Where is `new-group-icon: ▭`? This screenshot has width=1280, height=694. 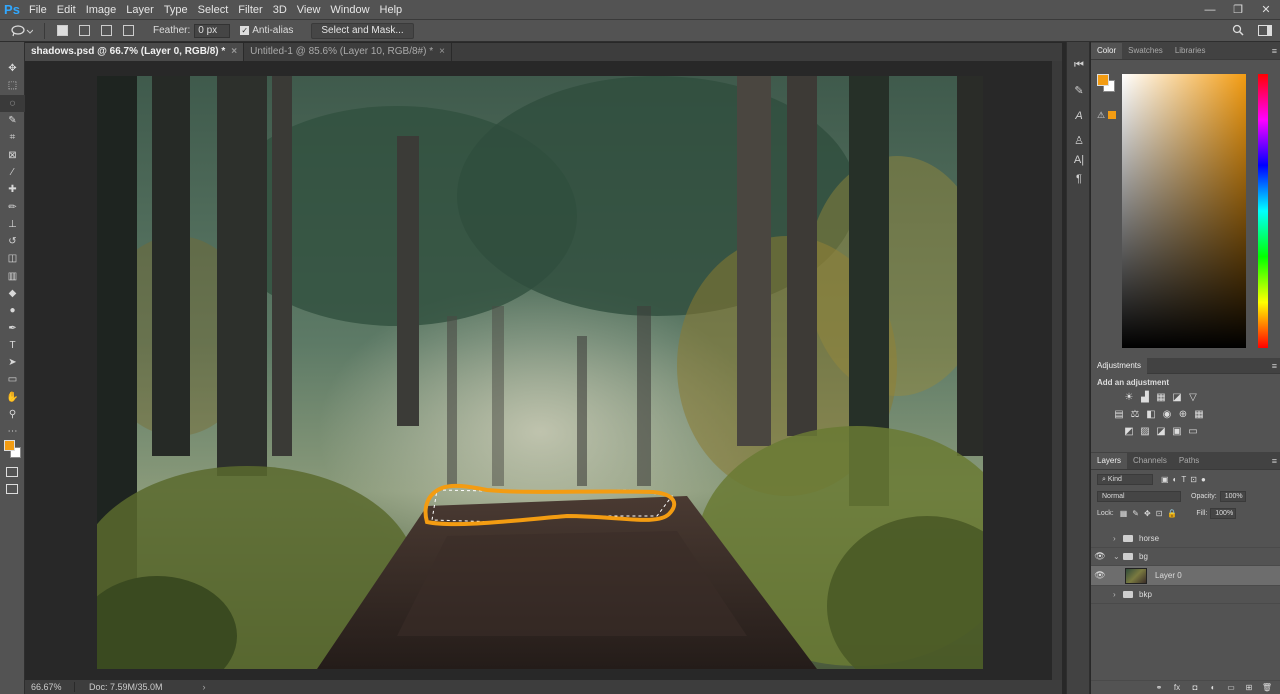 new-group-icon: ▭ is located at coordinates (1231, 687).